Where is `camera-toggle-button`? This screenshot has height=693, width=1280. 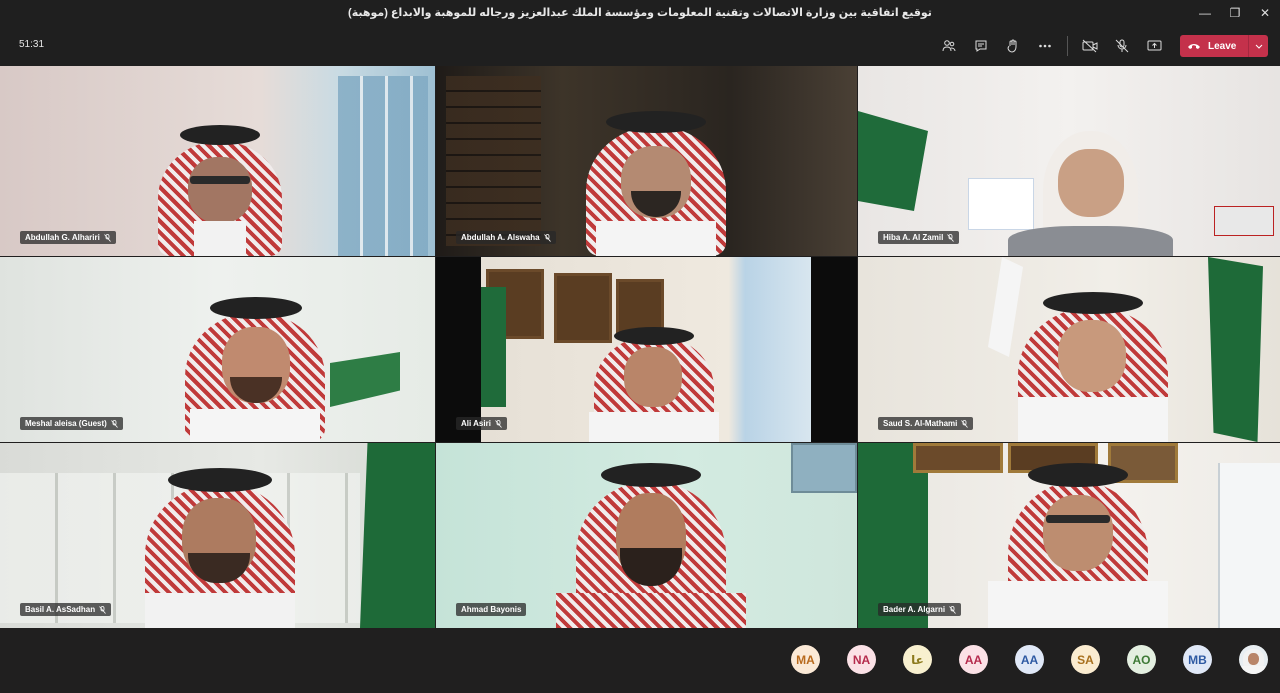
camera-toggle-button is located at coordinates (1090, 46).